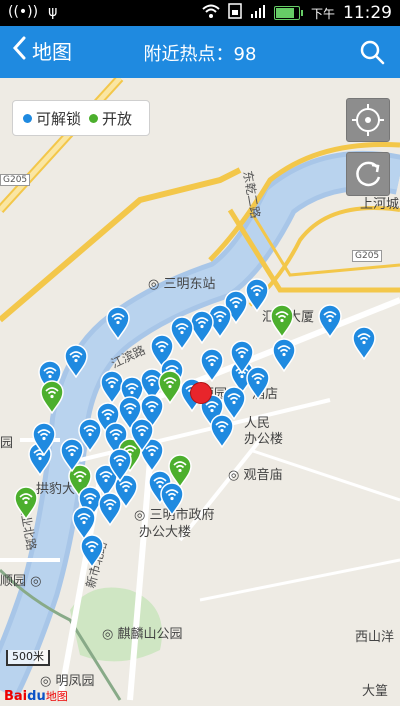 The image size is (400, 706). What do you see at coordinates (375, 691) in the screenshot?
I see `place-label-dali: 大篁` at bounding box center [375, 691].